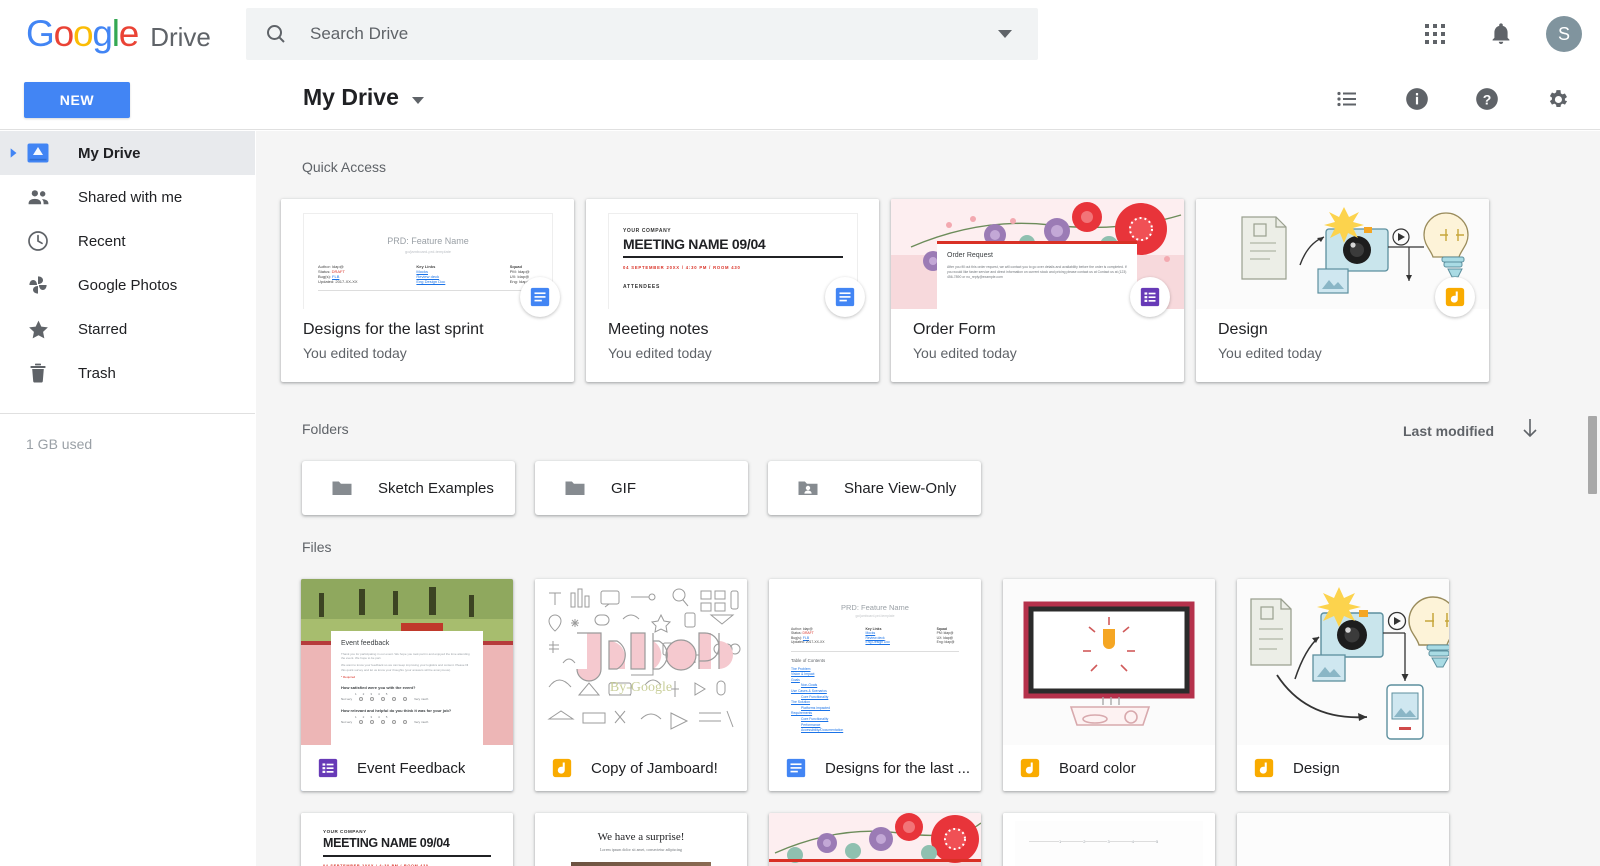 The width and height of the screenshot is (1600, 866). What do you see at coordinates (38, 329) in the screenshot?
I see `star-icon` at bounding box center [38, 329].